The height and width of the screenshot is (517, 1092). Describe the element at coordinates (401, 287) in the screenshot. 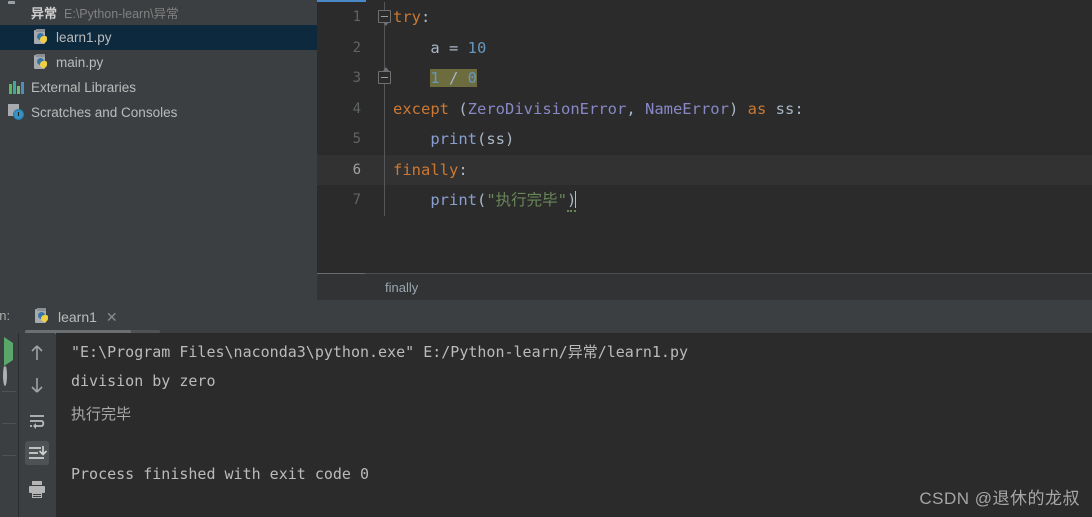

I see `breadcrumb-item-finally: finally` at that location.